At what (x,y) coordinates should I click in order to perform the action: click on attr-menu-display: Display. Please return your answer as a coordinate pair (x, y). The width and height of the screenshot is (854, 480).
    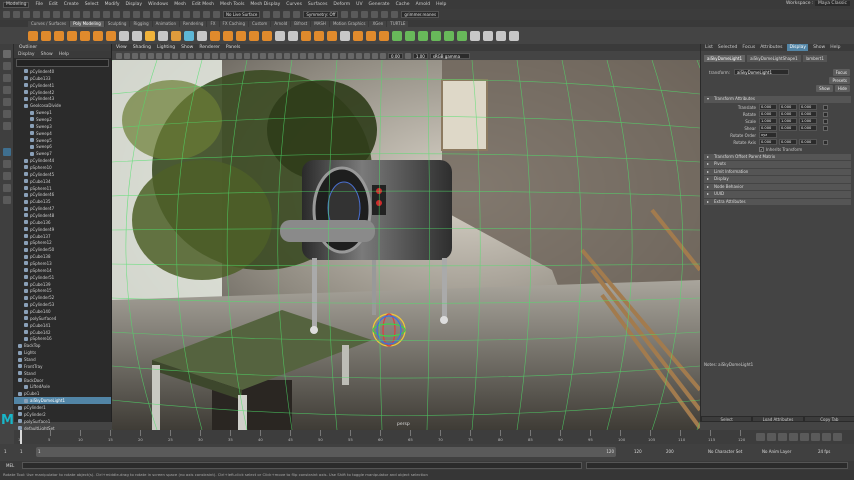
    Looking at the image, I should click on (798, 47).